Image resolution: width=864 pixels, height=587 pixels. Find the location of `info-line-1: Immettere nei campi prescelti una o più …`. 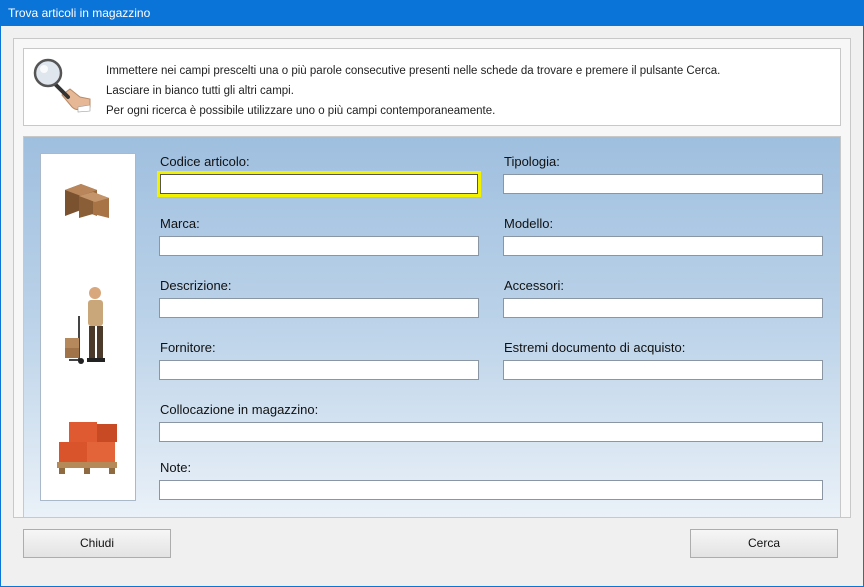

info-line-1: Immettere nei campi prescelti una o più … is located at coordinates (413, 71).